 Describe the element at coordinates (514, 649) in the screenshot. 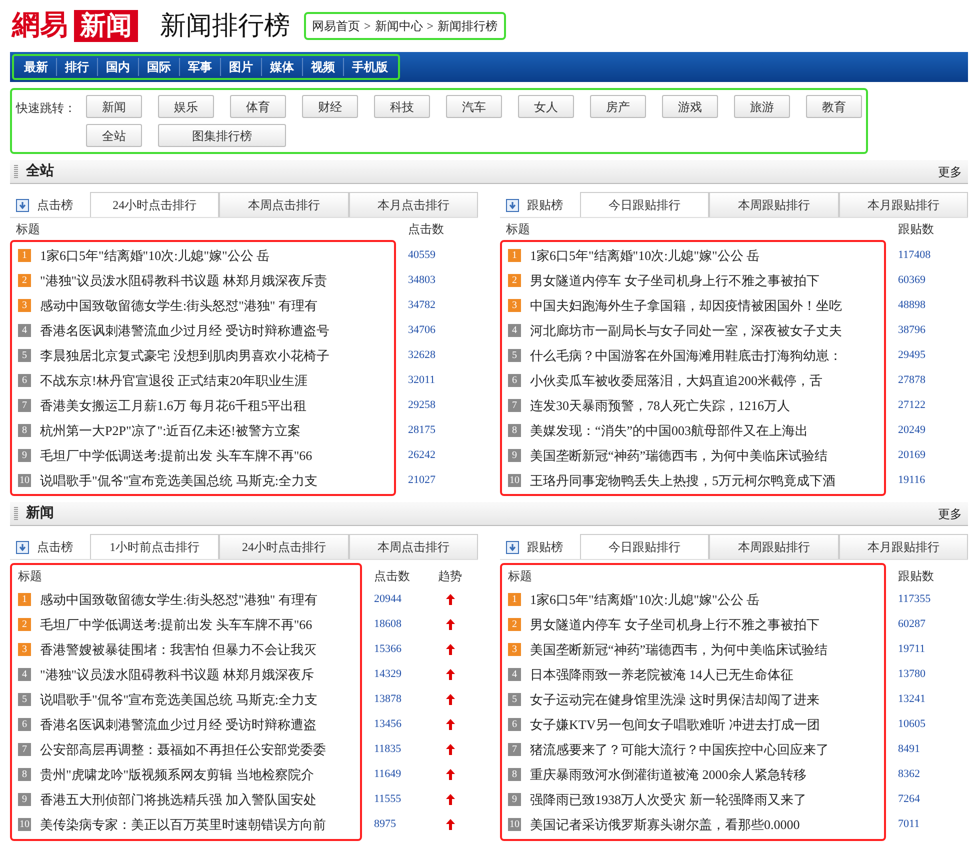

I see `rank-badge: 3` at that location.